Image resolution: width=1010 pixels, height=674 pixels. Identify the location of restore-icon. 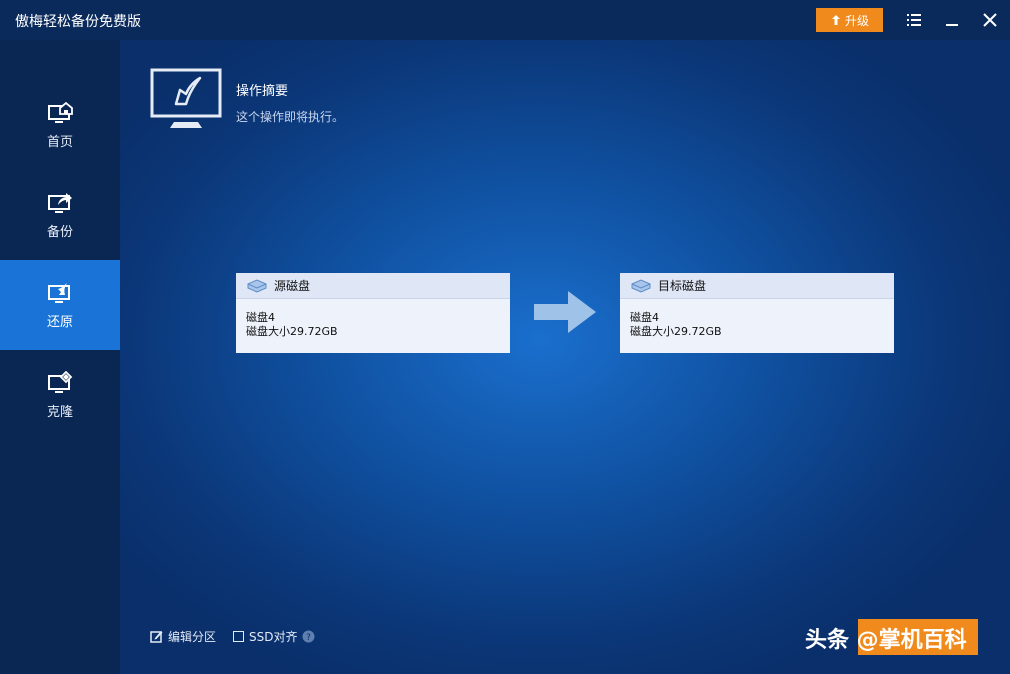
(59, 292).